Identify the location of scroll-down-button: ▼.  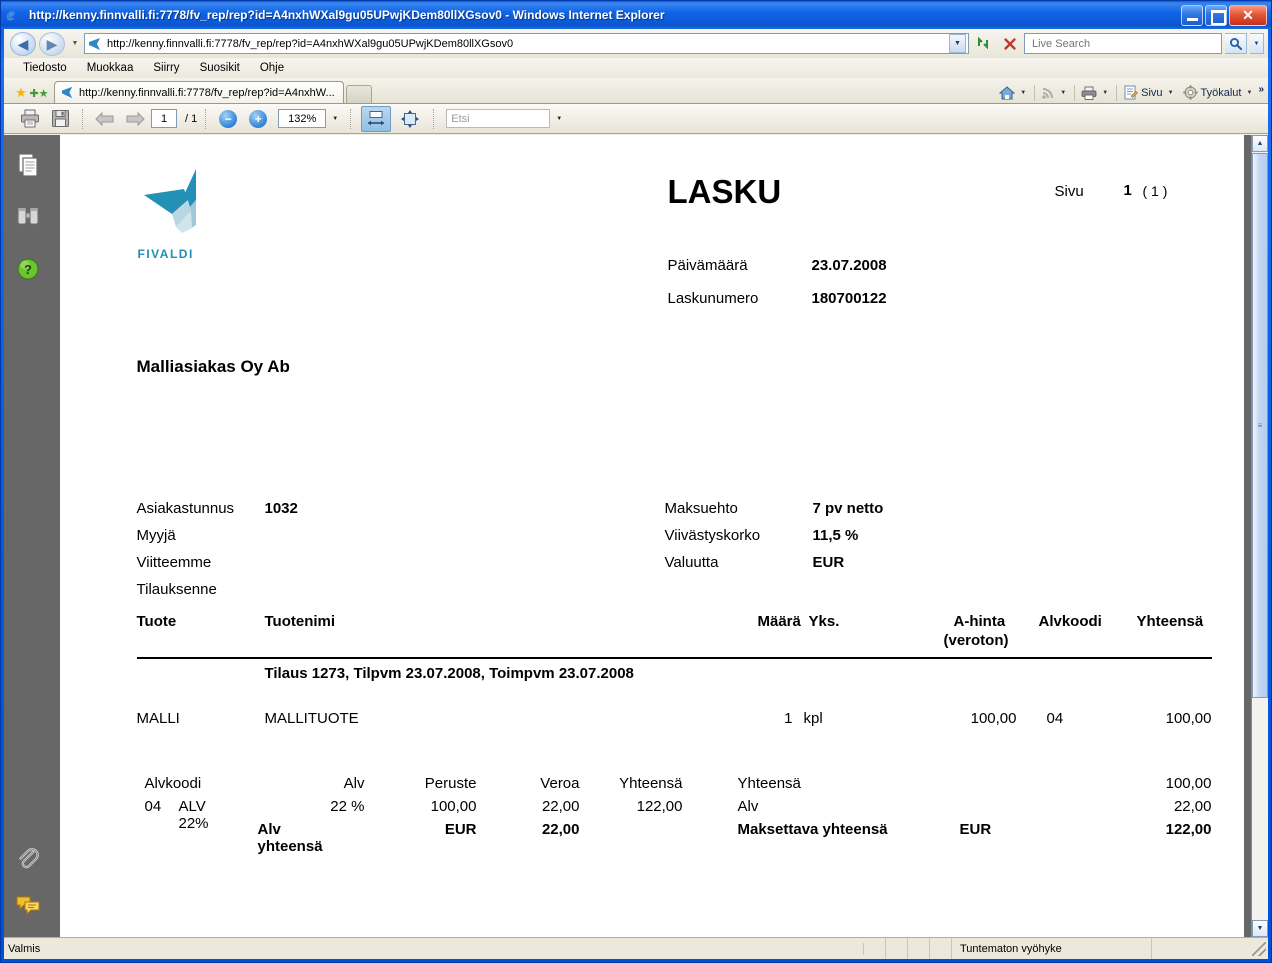
(1260, 928).